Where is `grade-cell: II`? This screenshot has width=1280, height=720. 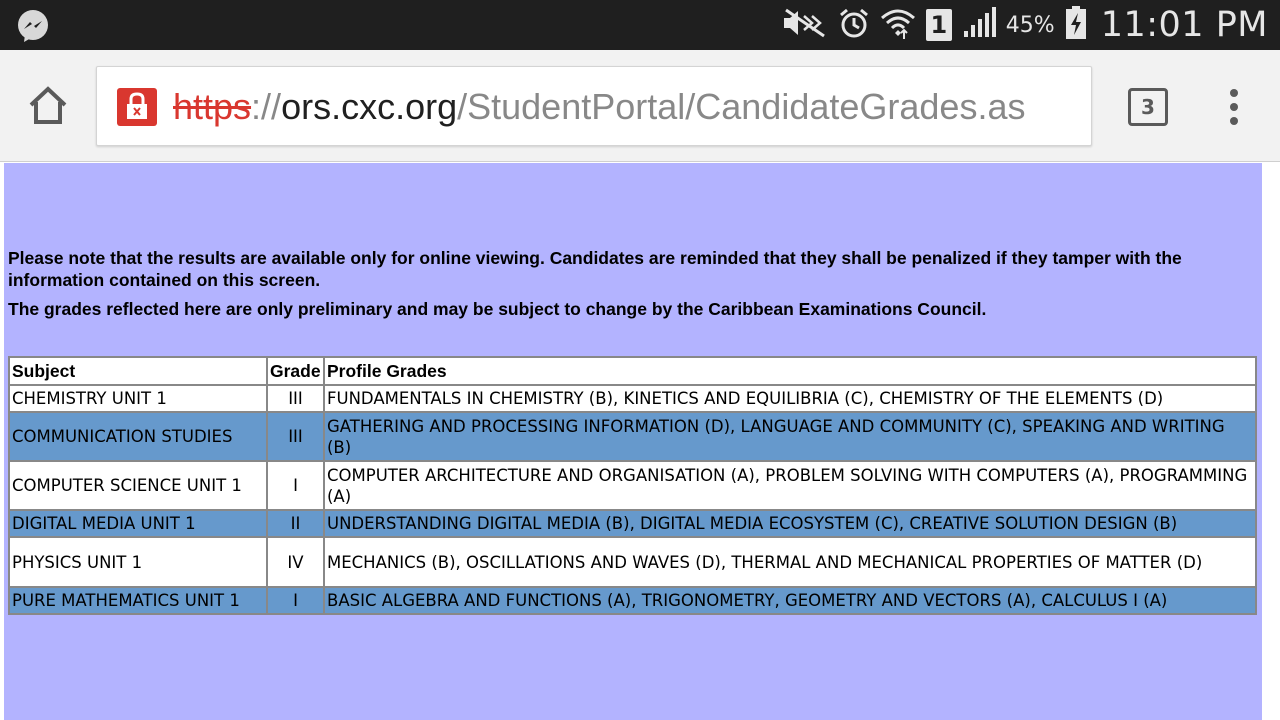
grade-cell: II is located at coordinates (295, 523).